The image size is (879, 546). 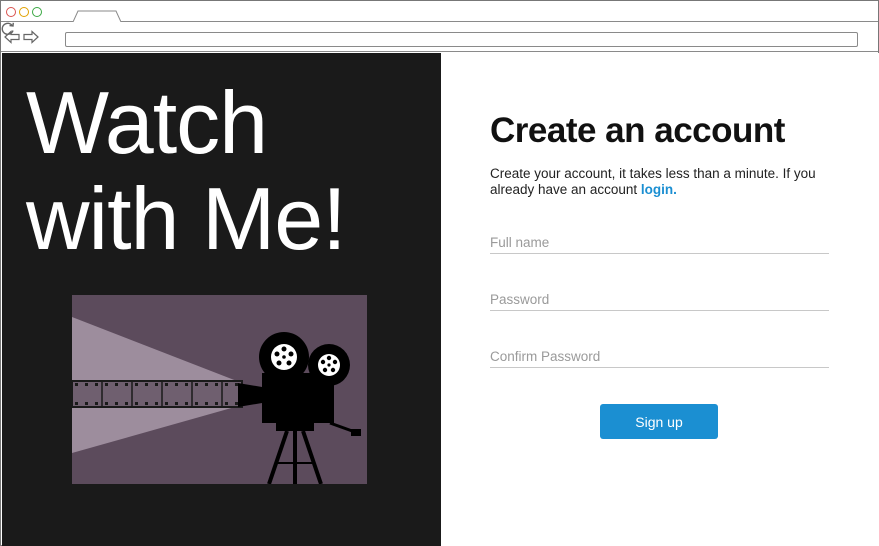 I want to click on maximize-window-icon, so click(x=37, y=12).